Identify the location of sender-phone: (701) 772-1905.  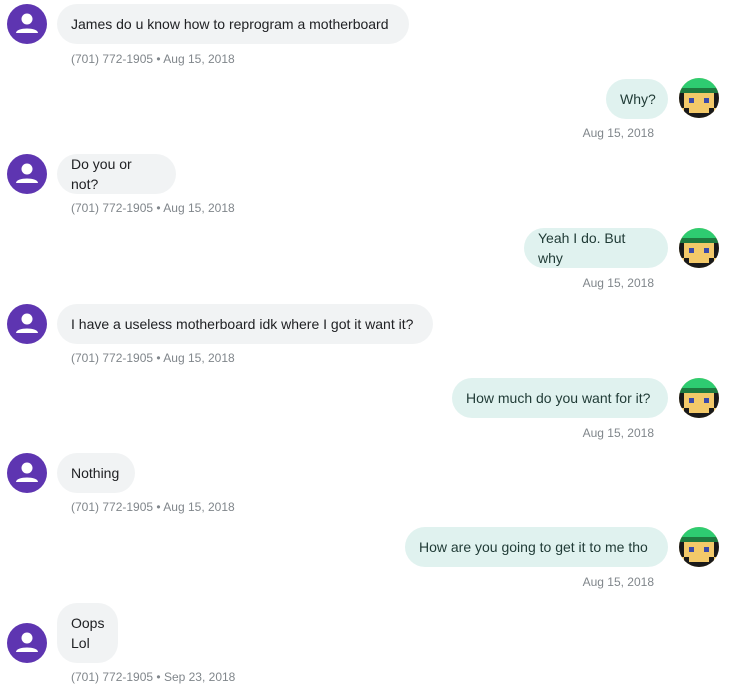
(112, 677).